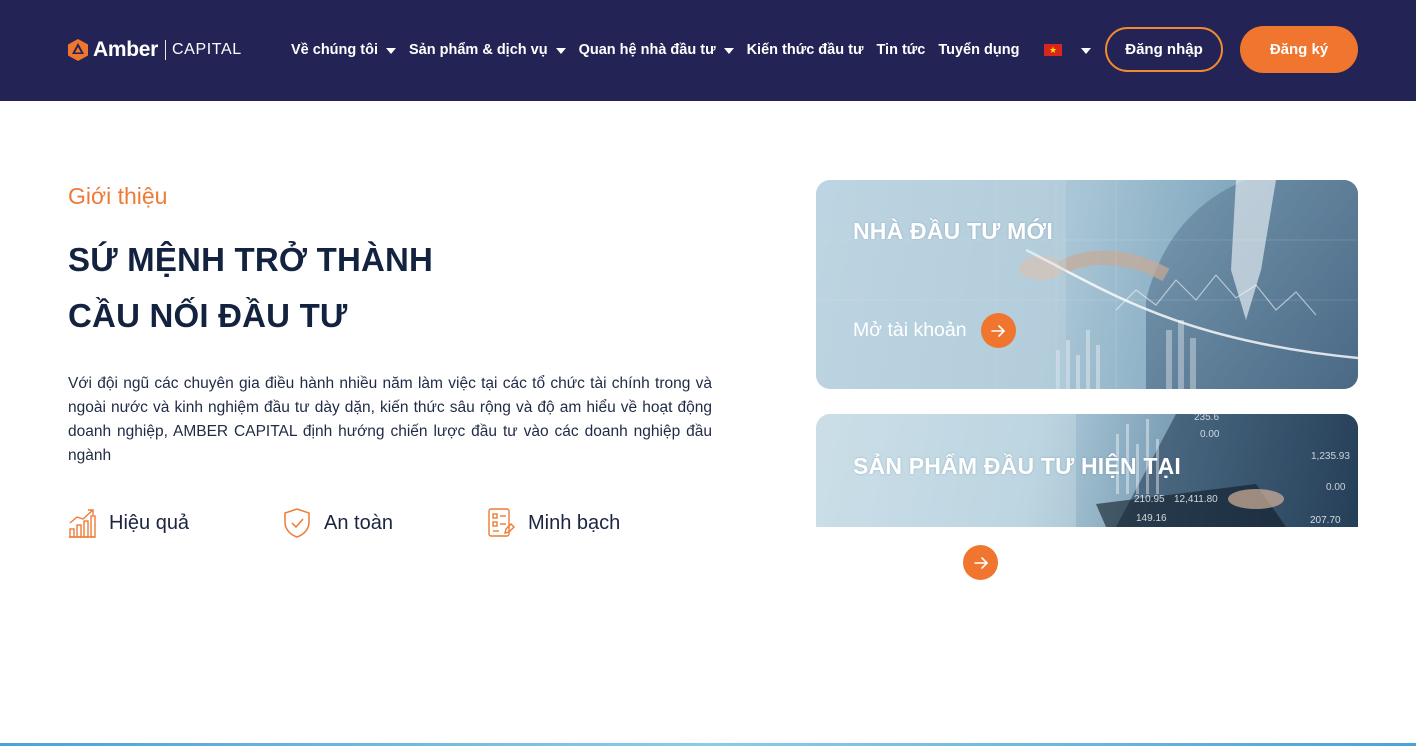 This screenshot has width=1416, height=746. I want to click on brand-logo: Amber CAPITAL, so click(154, 50).